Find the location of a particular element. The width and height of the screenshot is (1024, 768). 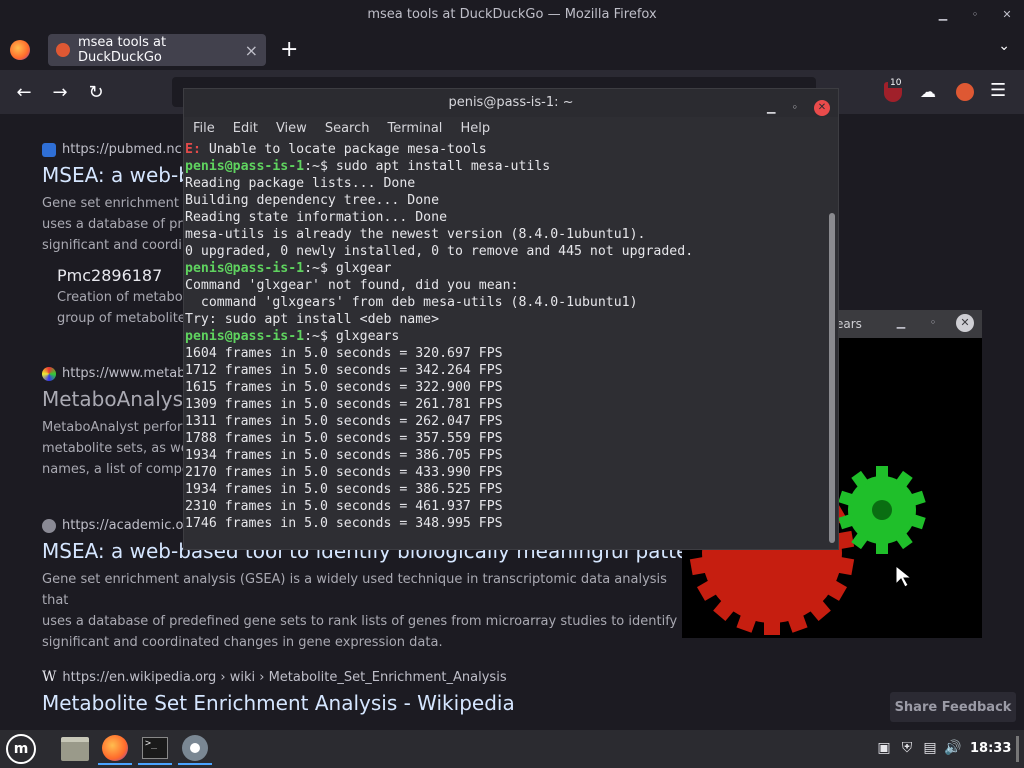

error-prefix: E: is located at coordinates (193, 149).